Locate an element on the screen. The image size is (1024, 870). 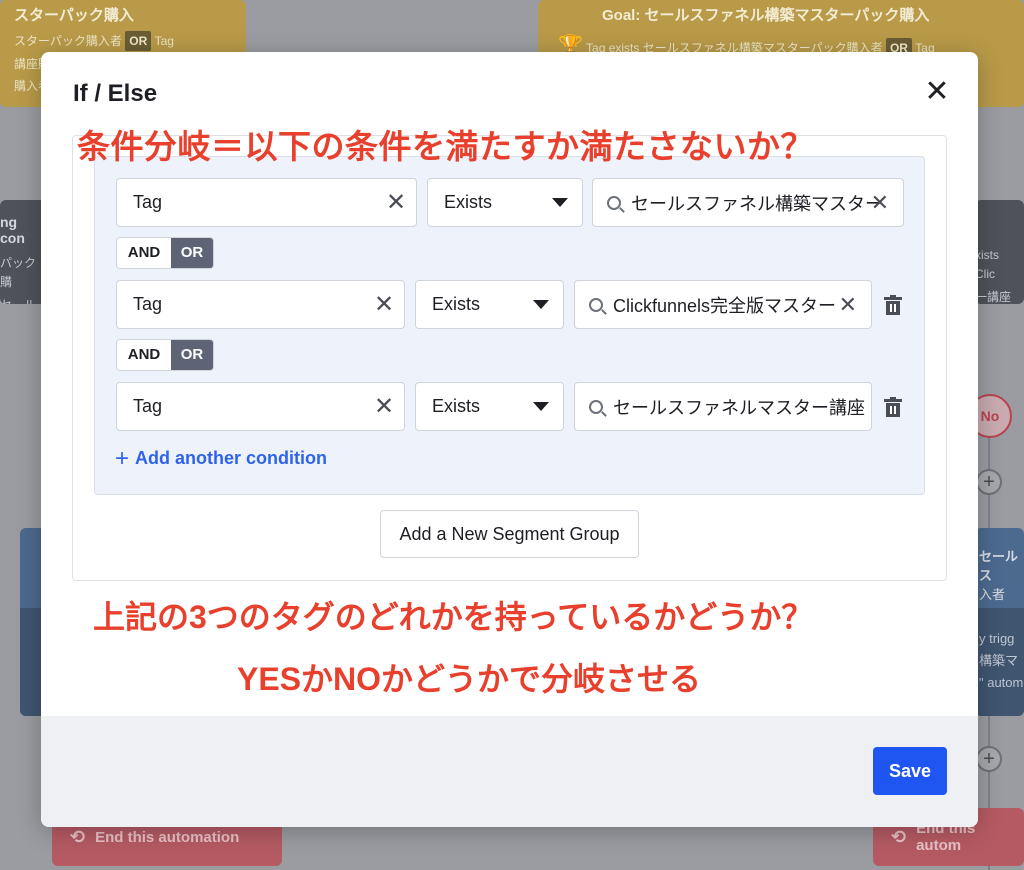
condition-value-search: Clickfunnels完全版マスター ✕ is located at coordinates (723, 304).